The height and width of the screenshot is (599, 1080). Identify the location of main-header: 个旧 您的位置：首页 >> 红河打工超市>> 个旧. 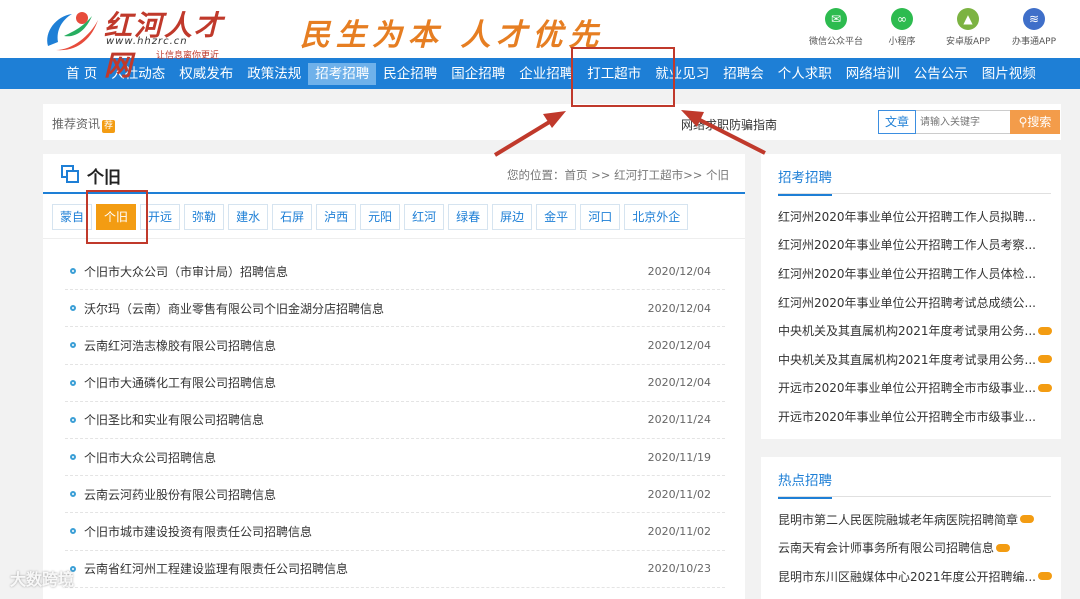
(394, 174).